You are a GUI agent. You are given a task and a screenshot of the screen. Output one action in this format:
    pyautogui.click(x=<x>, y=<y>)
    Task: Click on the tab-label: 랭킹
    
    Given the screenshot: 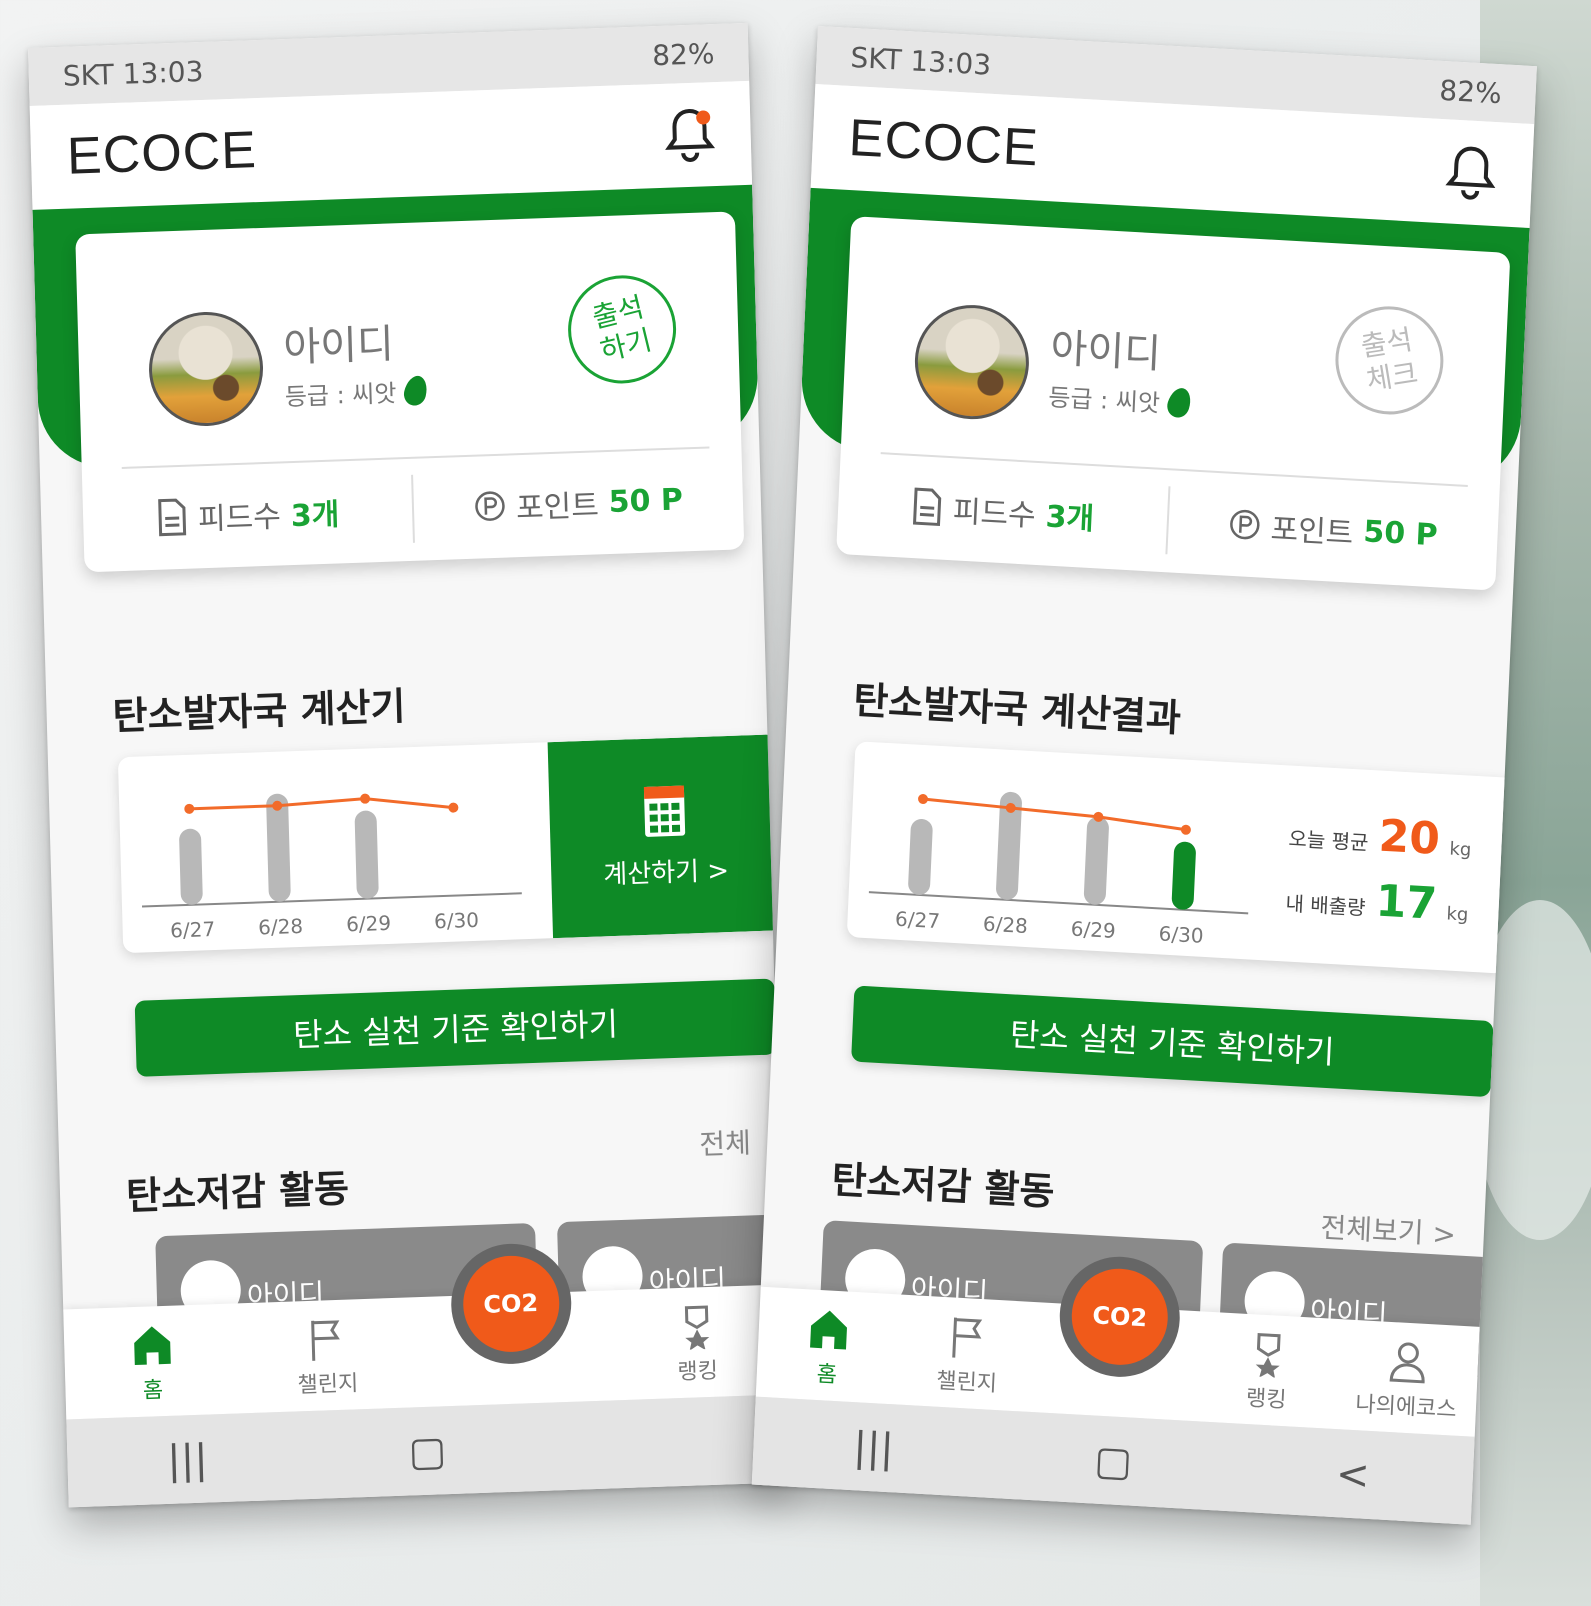 What is the action you would take?
    pyautogui.click(x=1266, y=1399)
    